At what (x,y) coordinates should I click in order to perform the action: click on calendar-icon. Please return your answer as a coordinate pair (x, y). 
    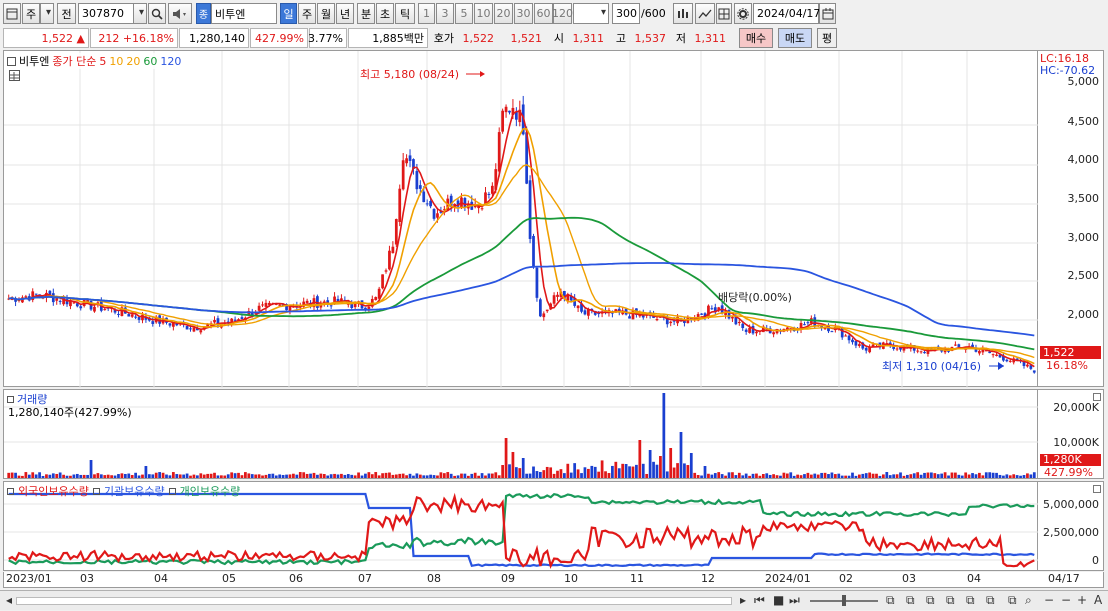
    Looking at the image, I should click on (827, 13).